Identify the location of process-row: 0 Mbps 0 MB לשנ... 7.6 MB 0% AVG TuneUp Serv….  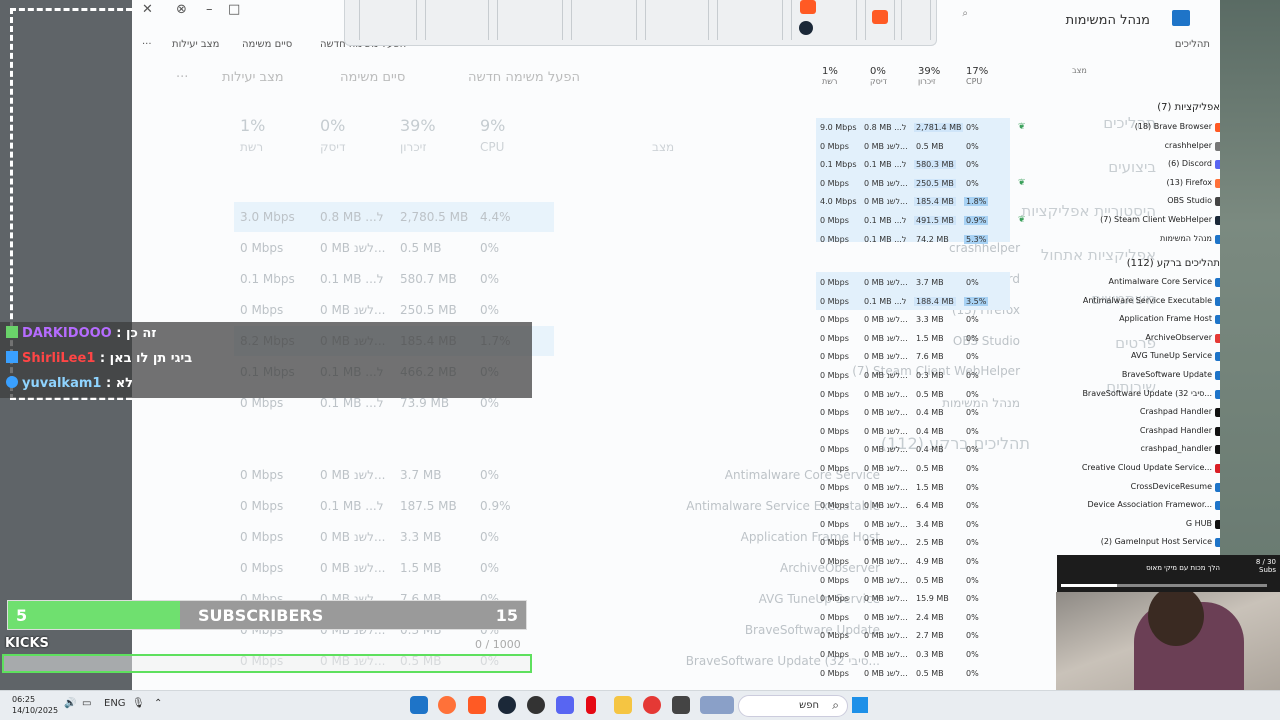
(1017, 357).